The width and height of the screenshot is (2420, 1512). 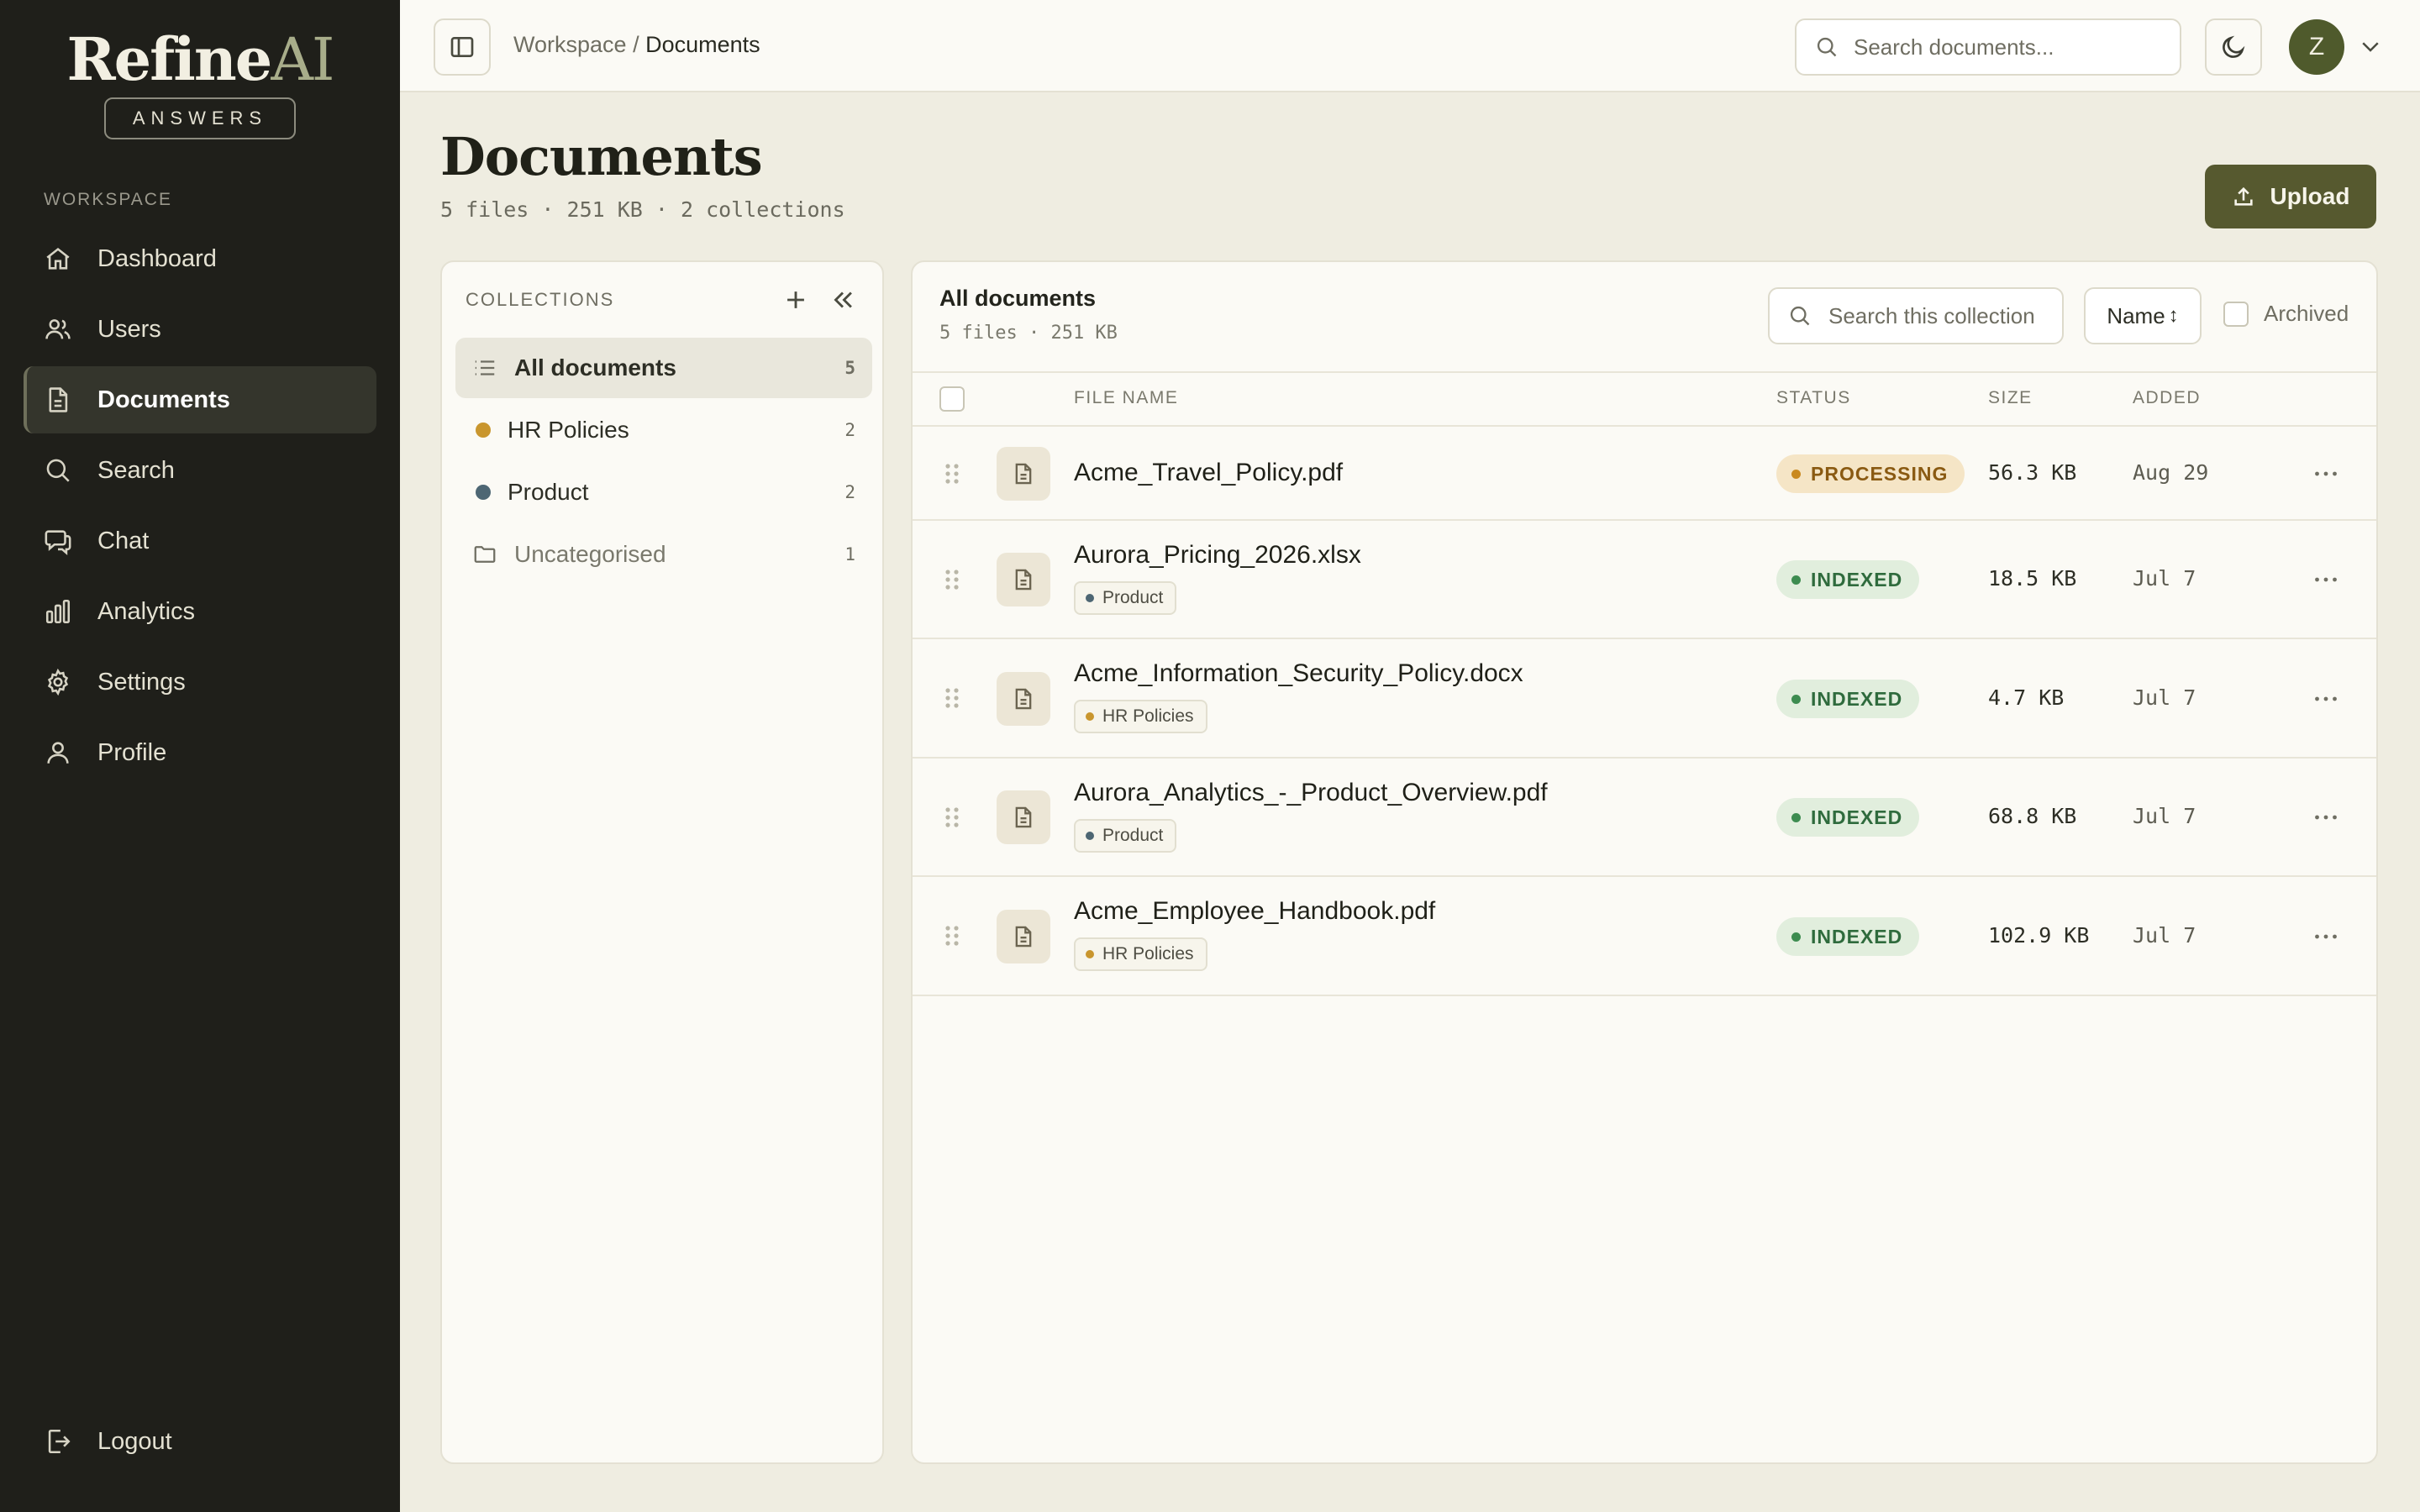 What do you see at coordinates (952, 399) in the screenshot?
I see `select-all-checkbox` at bounding box center [952, 399].